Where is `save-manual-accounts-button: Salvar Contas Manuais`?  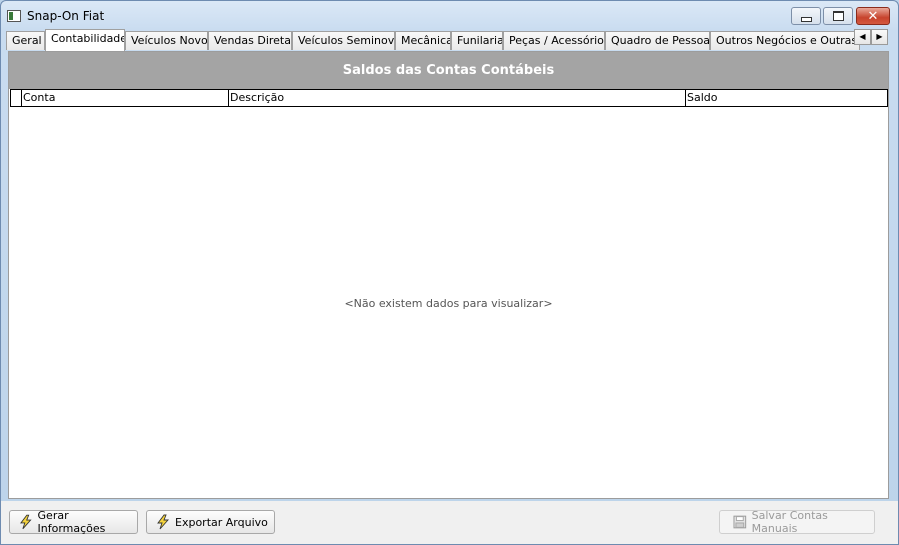 save-manual-accounts-button: Salvar Contas Manuais is located at coordinates (797, 522).